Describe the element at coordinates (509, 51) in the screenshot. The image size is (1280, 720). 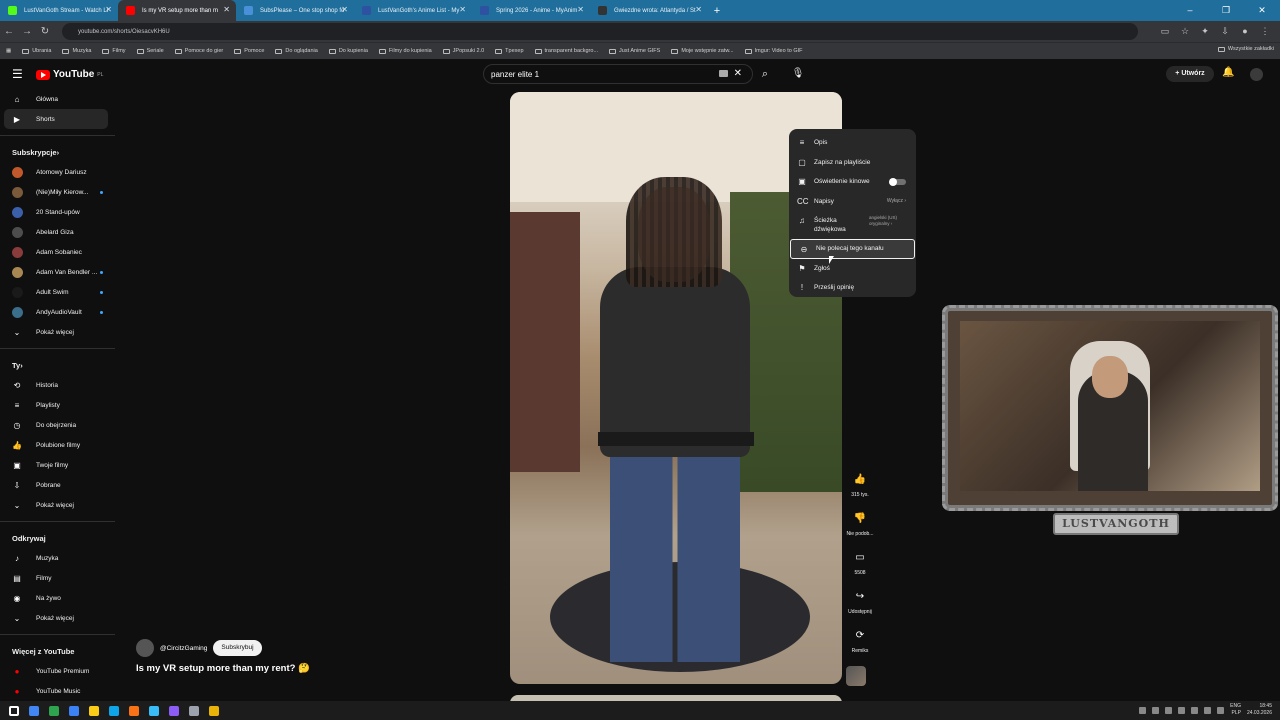
I see `bookmark-item: Tpexep` at that location.